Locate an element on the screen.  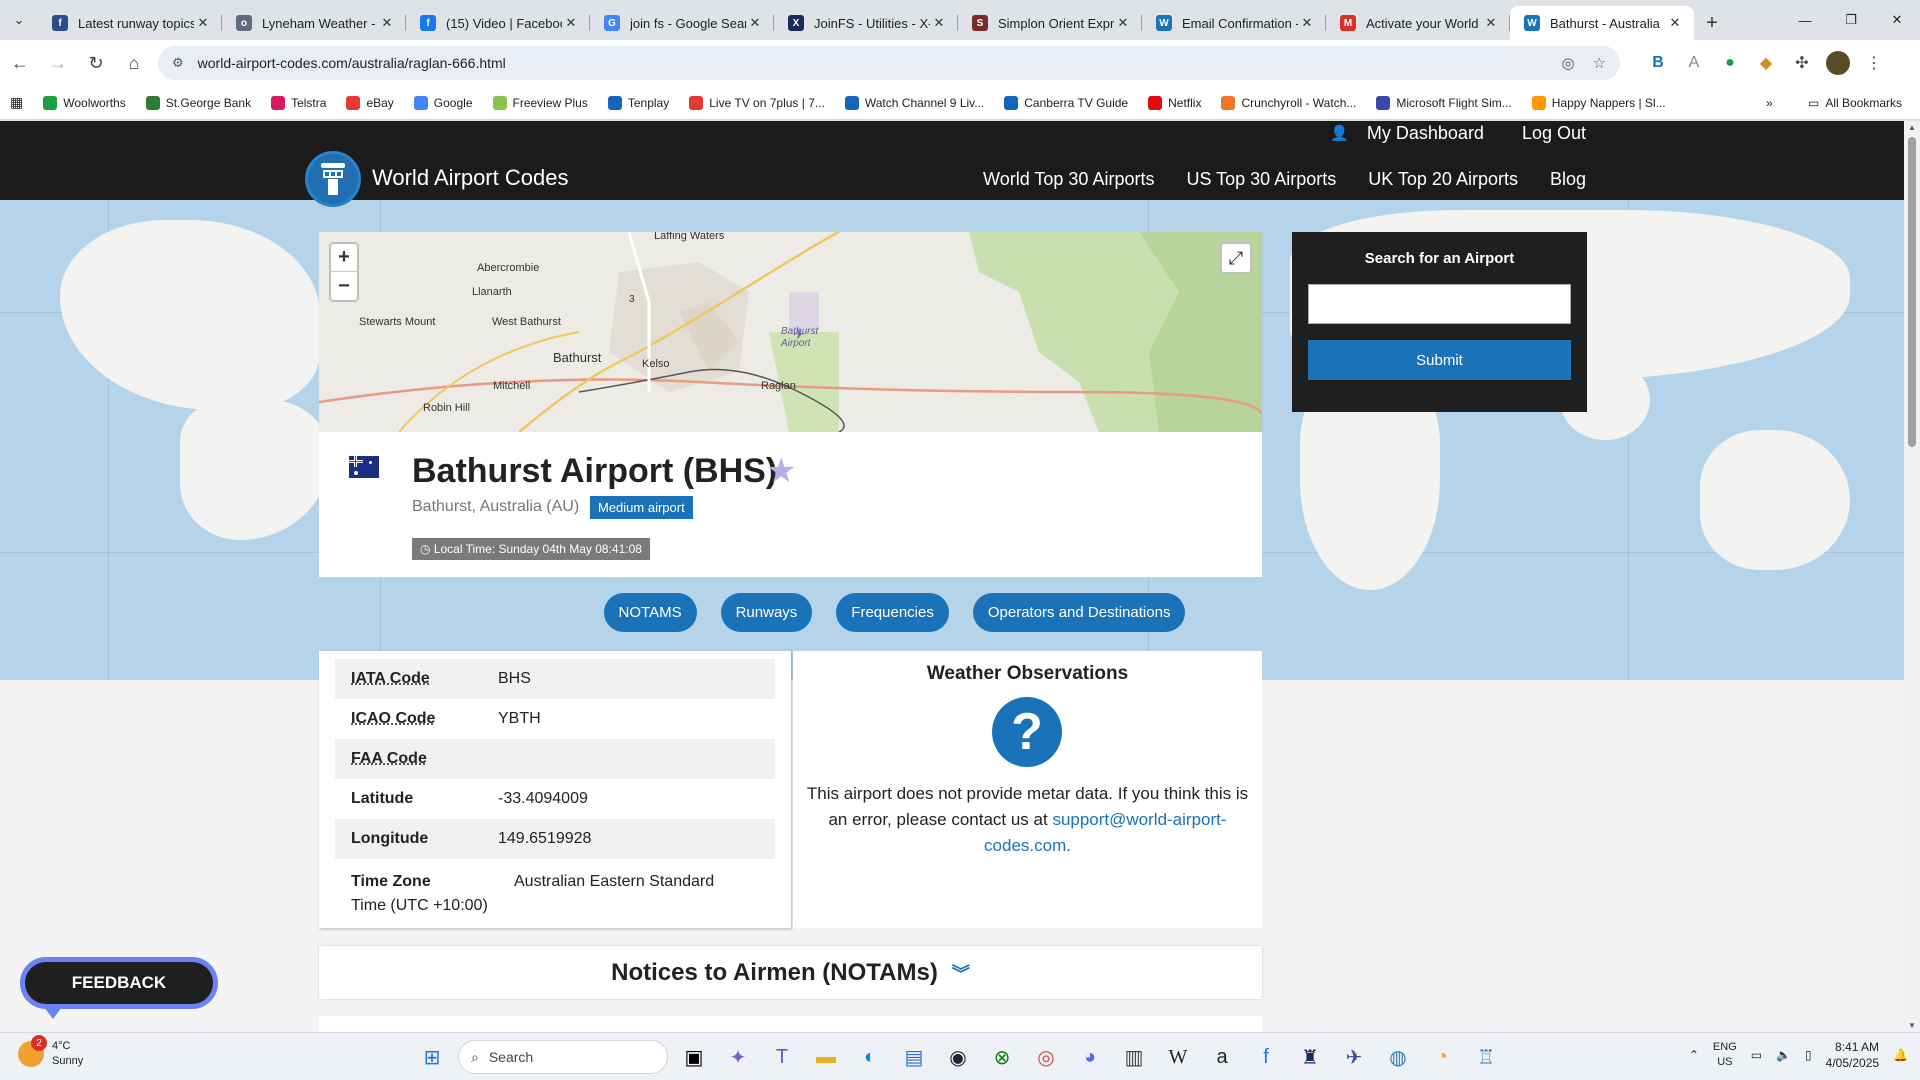
teams-icon: T is located at coordinates (782, 1057).